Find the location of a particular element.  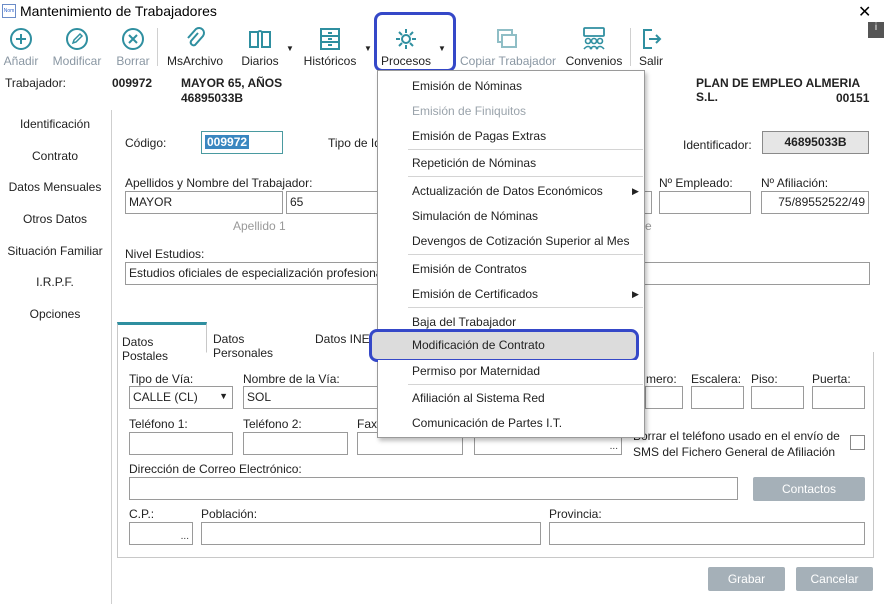

window-title: Mantenimiento de Trabajadores is located at coordinates (118, 11).